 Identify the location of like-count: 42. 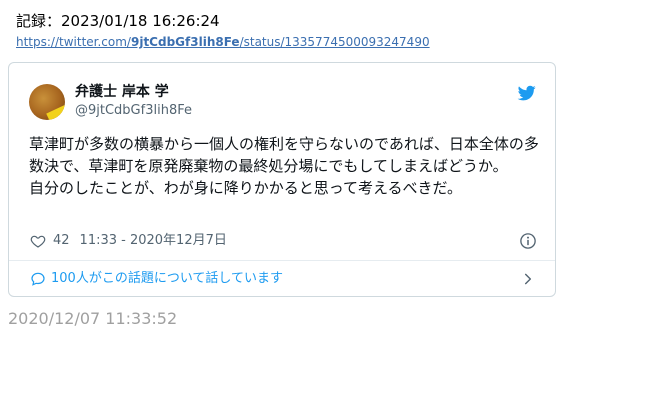
(61, 241).